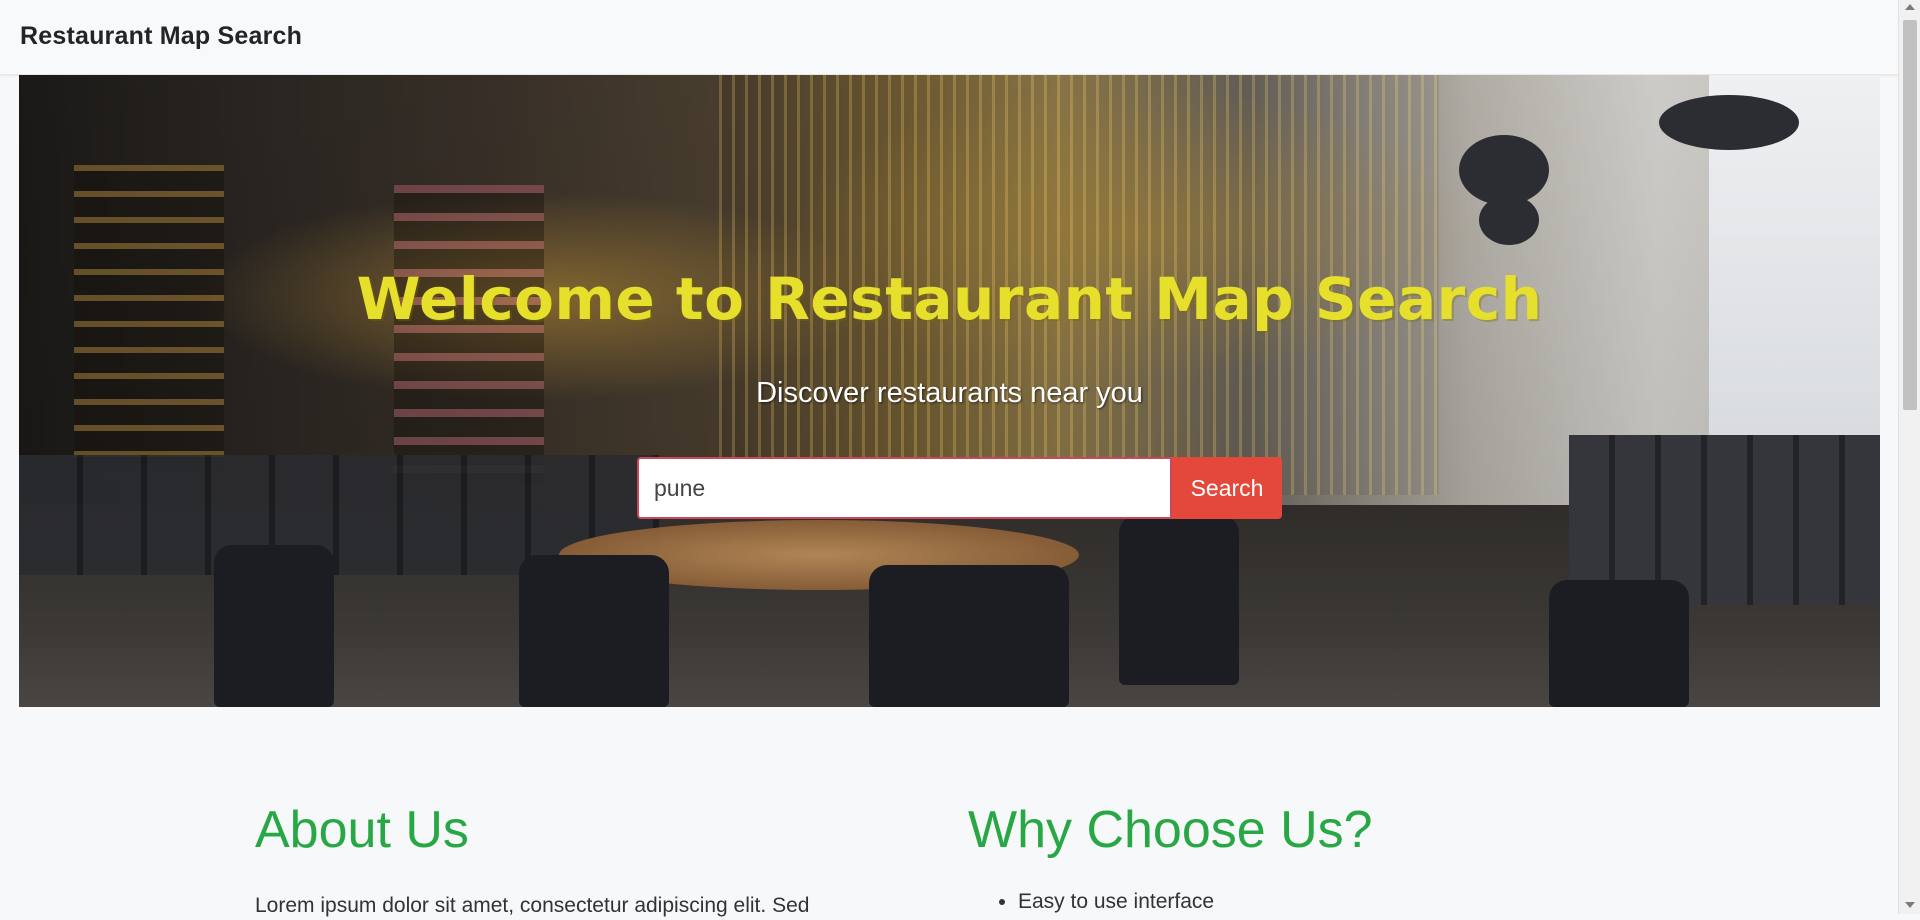  I want to click on hero-title: Welcome to Restaurant Map Search, so click(949, 299).